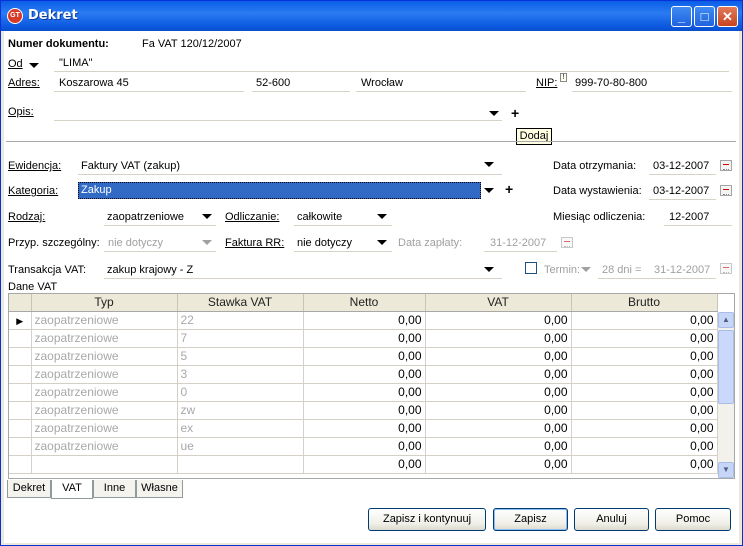 The image size is (743, 546). I want to click on street-field: Koszarowa 45, so click(94, 83).